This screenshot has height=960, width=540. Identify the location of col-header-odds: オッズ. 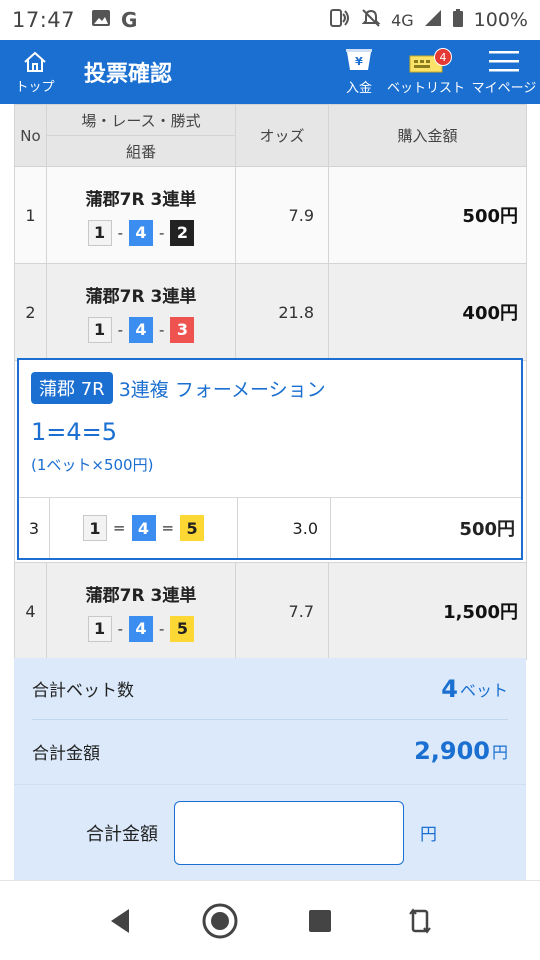
(282, 135).